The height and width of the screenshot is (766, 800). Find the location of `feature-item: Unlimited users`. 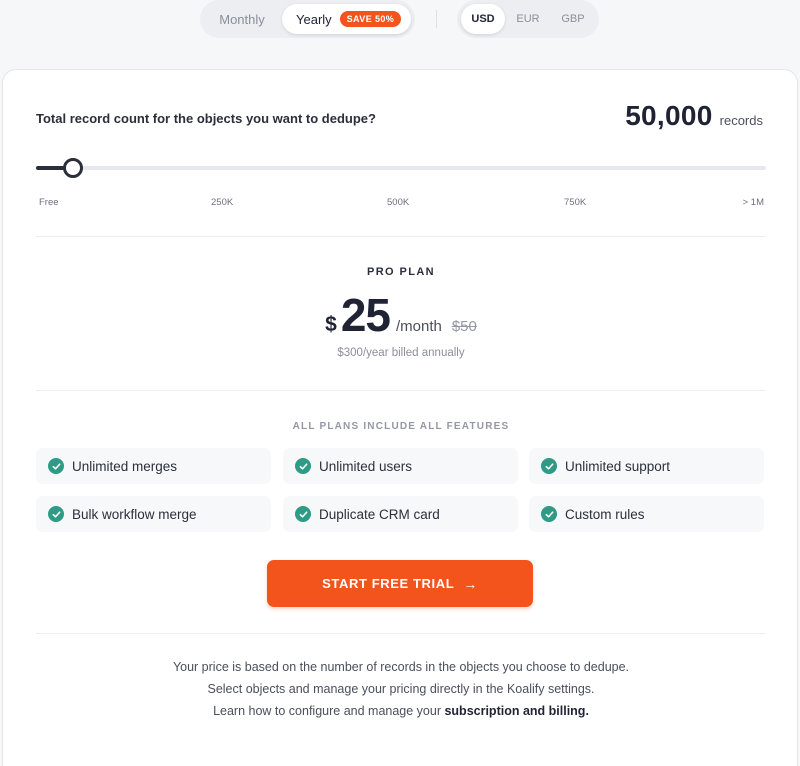

feature-item: Unlimited users is located at coordinates (400, 466).